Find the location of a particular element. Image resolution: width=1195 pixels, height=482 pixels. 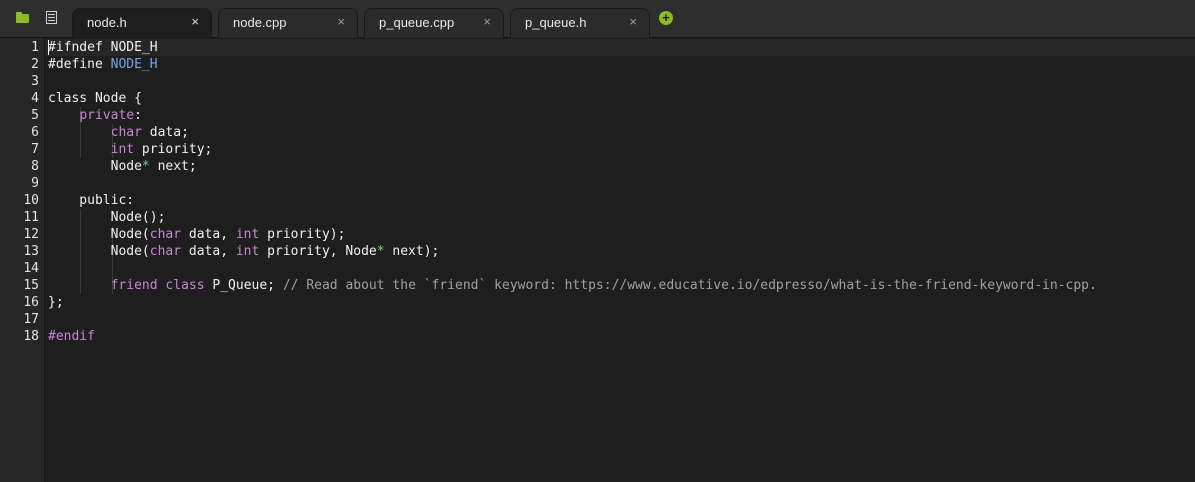

line-number: 5 is located at coordinates (35, 115).